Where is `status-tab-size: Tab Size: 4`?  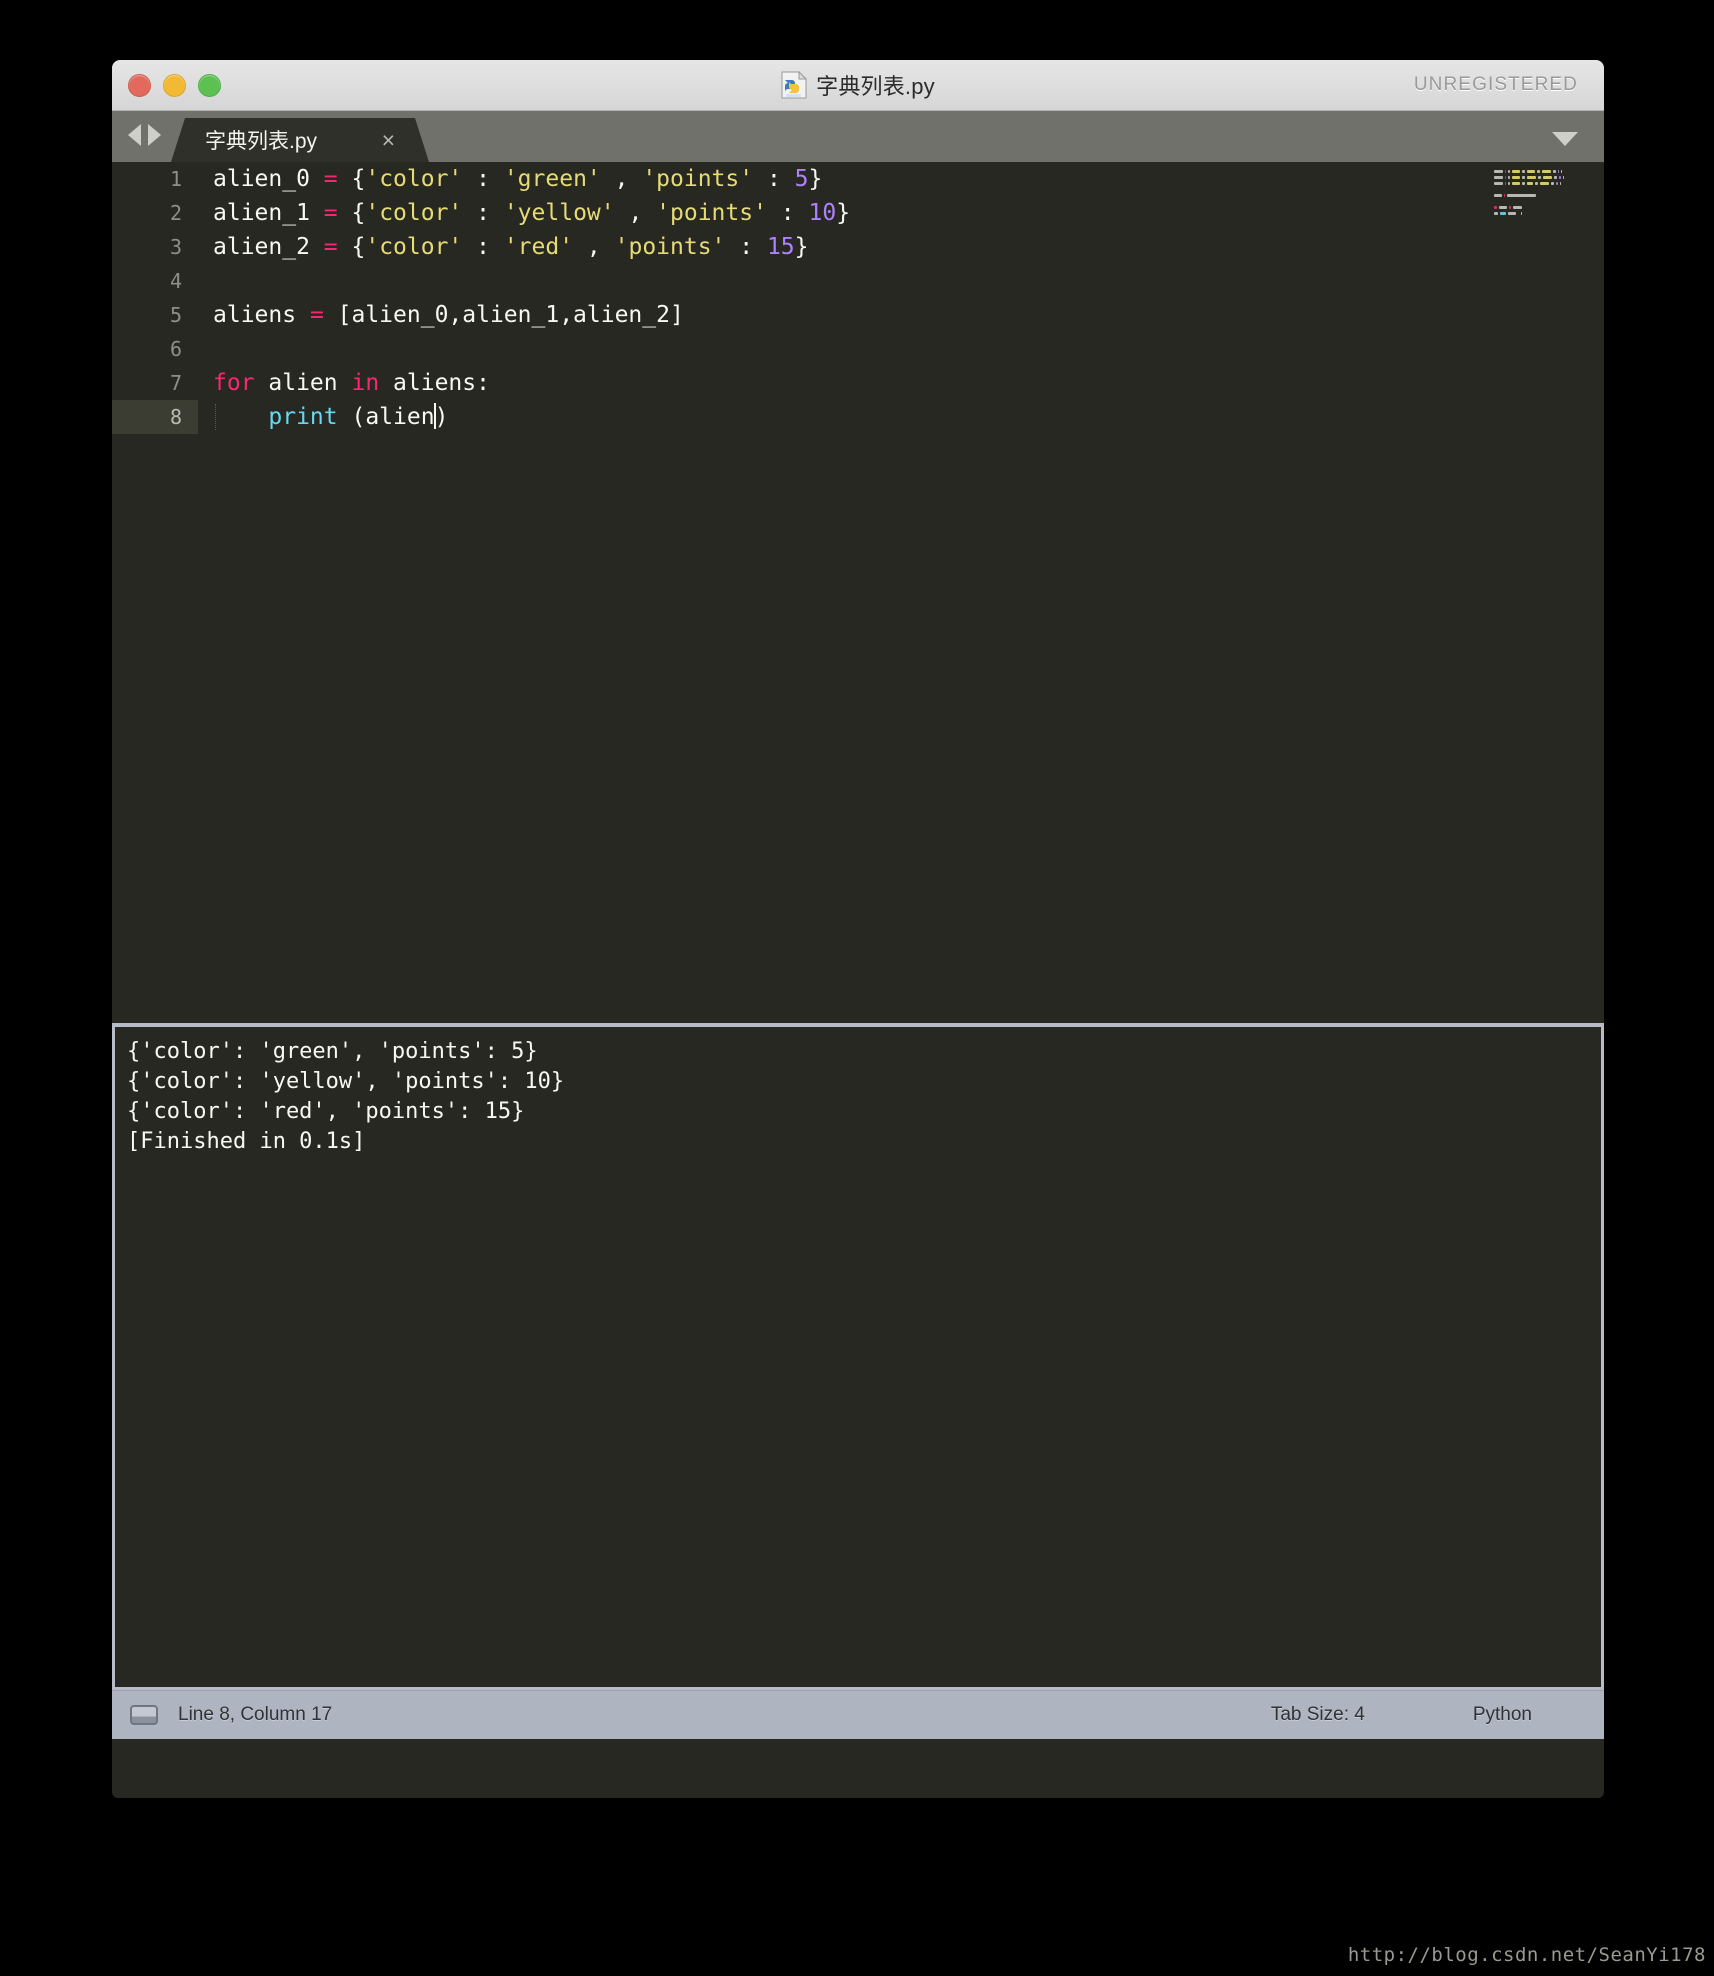 status-tab-size: Tab Size: 4 is located at coordinates (1318, 1715).